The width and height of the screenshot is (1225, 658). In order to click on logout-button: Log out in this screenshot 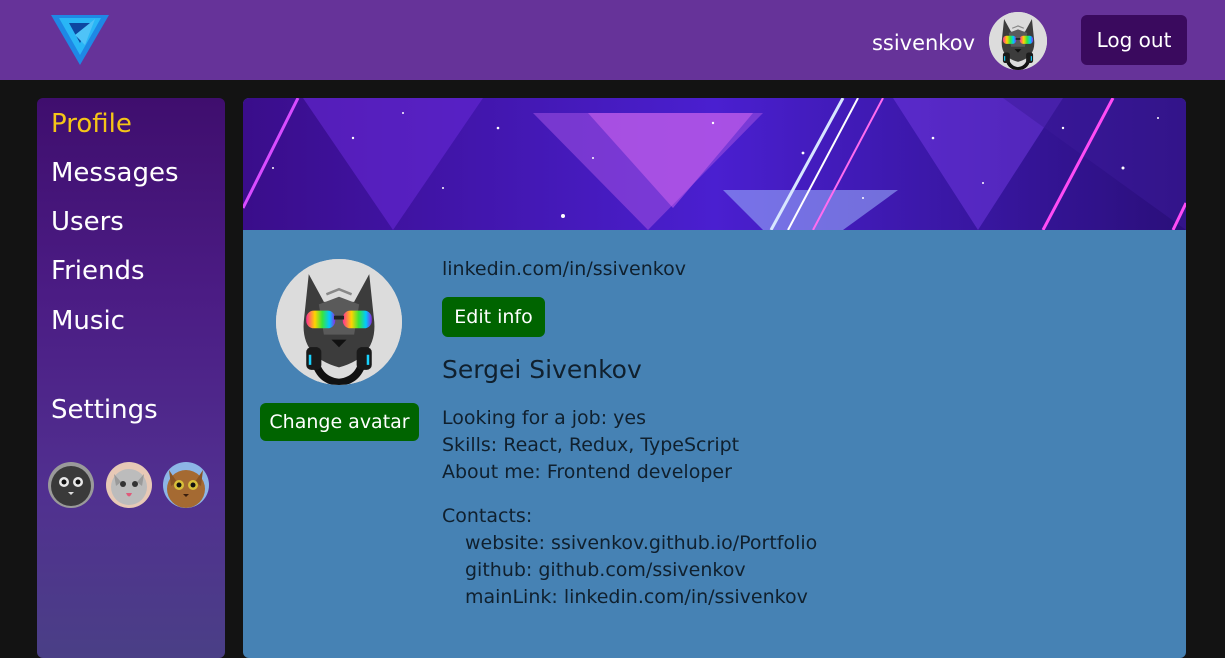, I will do `click(1134, 40)`.